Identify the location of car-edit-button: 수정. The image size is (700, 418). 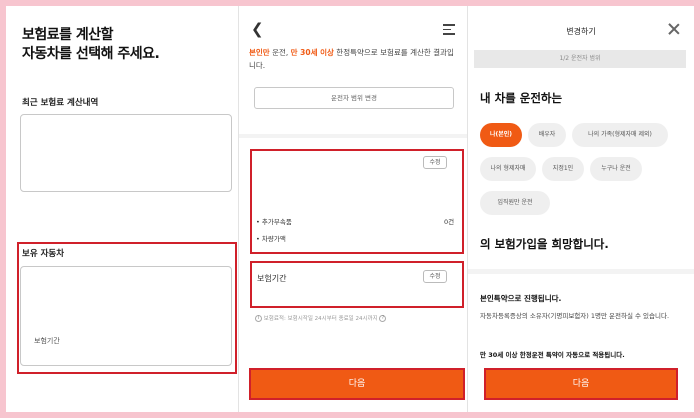
(435, 162).